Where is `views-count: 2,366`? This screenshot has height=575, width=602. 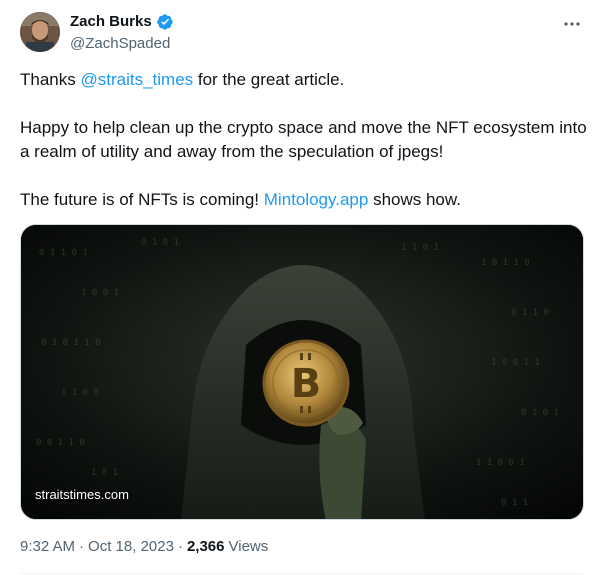
views-count: 2,366 is located at coordinates (205, 546).